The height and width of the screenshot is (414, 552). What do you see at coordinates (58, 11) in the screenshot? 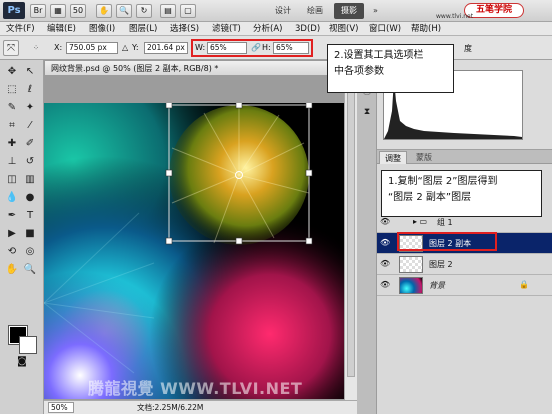
I see `view-extras-button: ▦` at bounding box center [58, 11].